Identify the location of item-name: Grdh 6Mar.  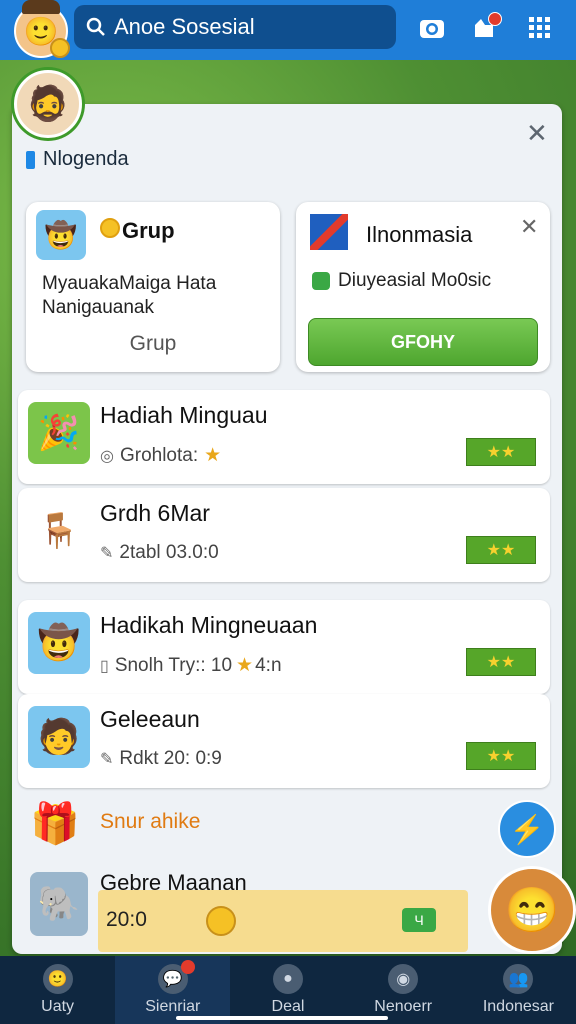
(155, 513).